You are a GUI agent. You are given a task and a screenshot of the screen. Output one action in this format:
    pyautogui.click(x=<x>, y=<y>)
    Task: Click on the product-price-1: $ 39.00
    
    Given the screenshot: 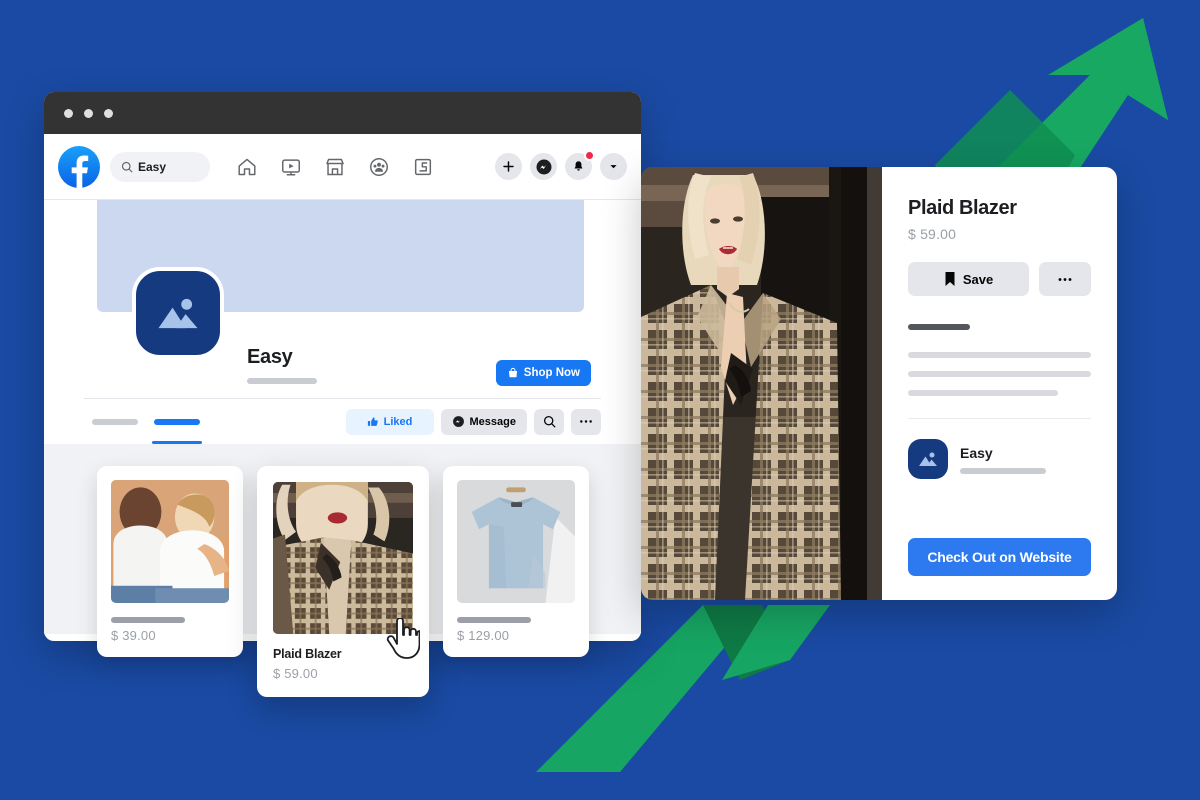 What is the action you would take?
    pyautogui.click(x=133, y=635)
    